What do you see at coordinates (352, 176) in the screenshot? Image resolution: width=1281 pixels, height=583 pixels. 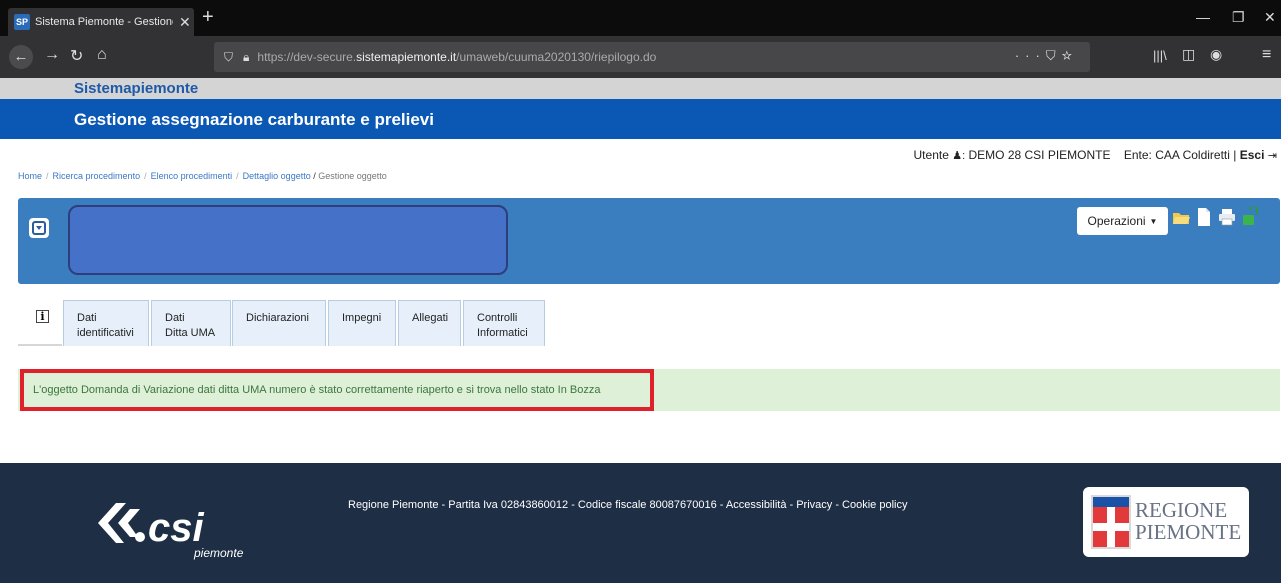 I see `breadcrumb-current: Gestione oggetto` at bounding box center [352, 176].